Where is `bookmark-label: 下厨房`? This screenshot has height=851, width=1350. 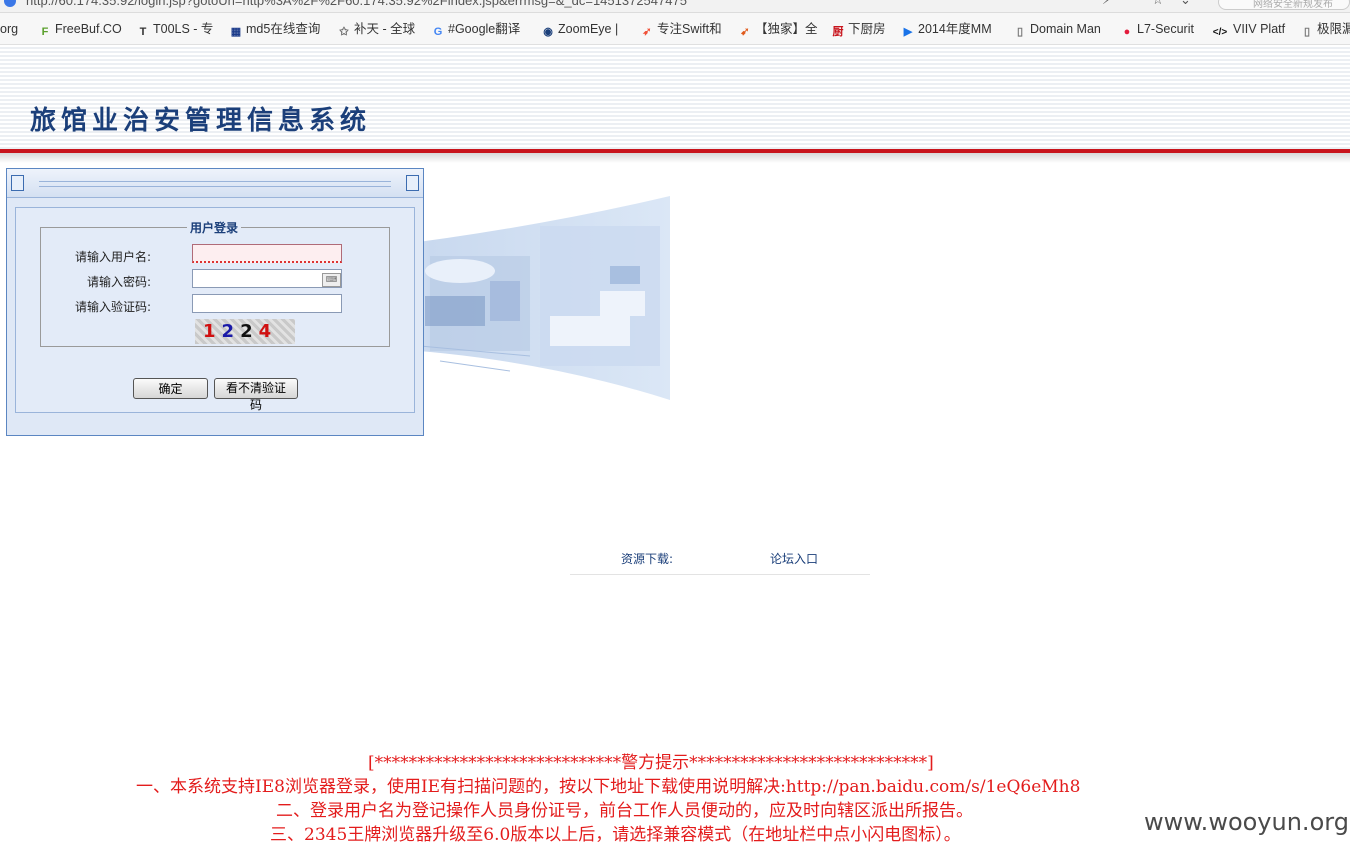
bookmark-label: 下厨房 is located at coordinates (867, 29).